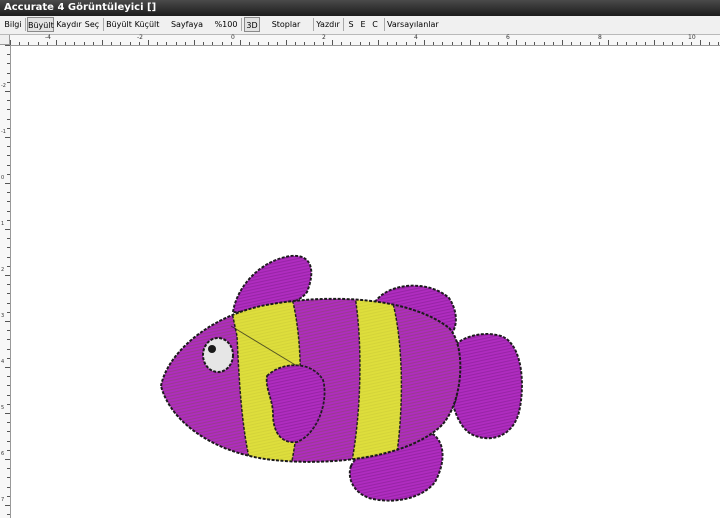 Image resolution: width=720 pixels, height=522 pixels. Describe the element at coordinates (69, 24) in the screenshot. I see `pan-button: Kaydır` at that location.